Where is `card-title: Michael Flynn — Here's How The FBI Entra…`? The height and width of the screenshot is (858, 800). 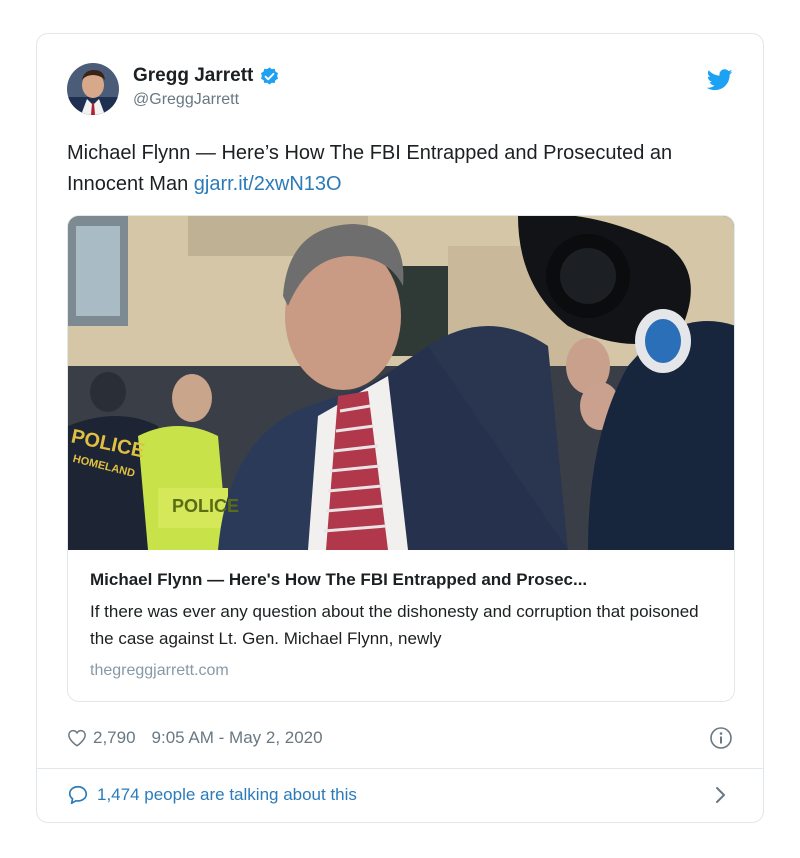 card-title: Michael Flynn — Here's How The FBI Entra… is located at coordinates (339, 579).